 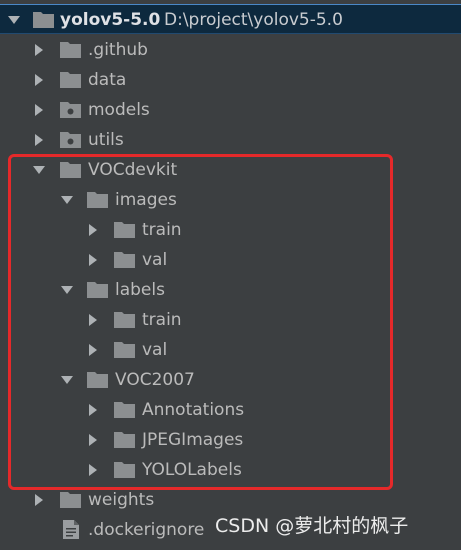 What do you see at coordinates (230, 50) in the screenshot?
I see `tree-row-github: .github` at bounding box center [230, 50].